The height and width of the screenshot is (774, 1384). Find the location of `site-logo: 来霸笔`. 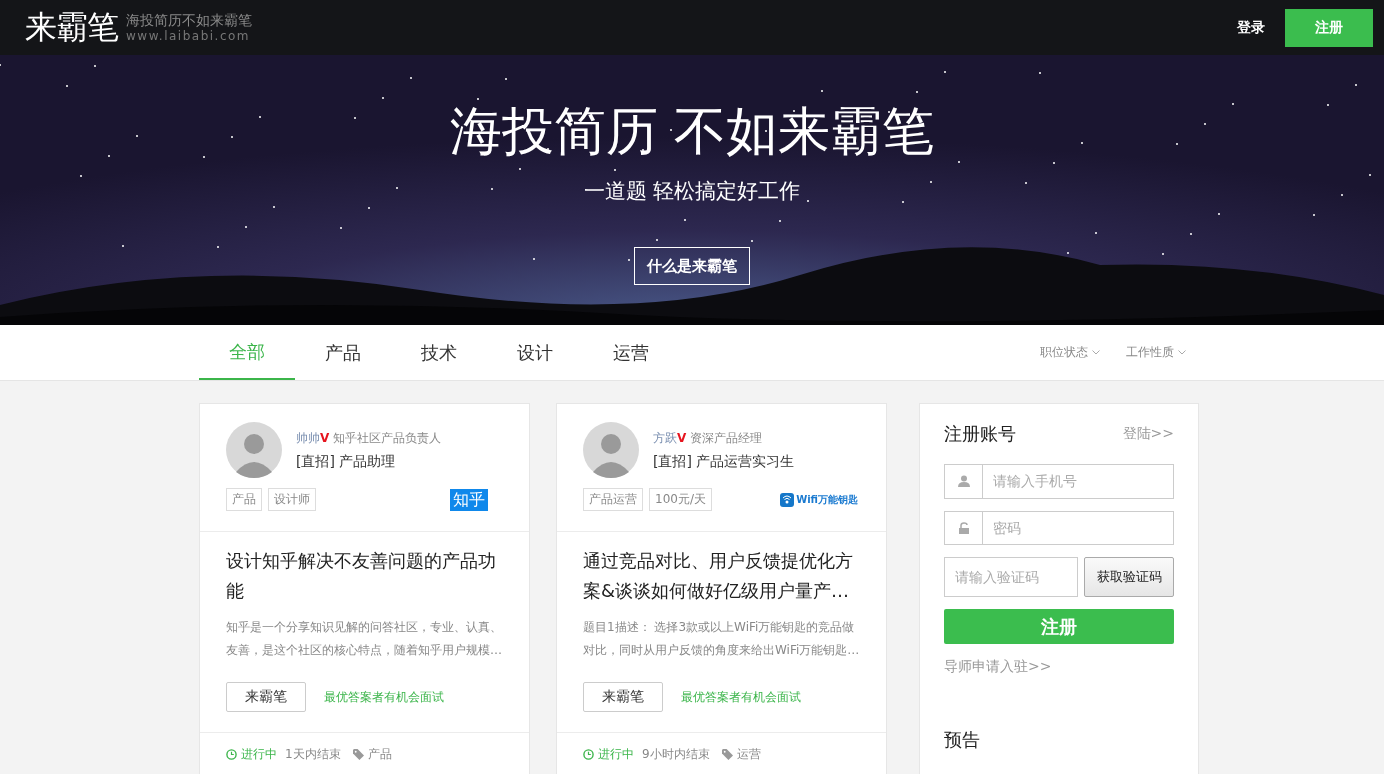

site-logo: 来霸笔 is located at coordinates (71, 27).